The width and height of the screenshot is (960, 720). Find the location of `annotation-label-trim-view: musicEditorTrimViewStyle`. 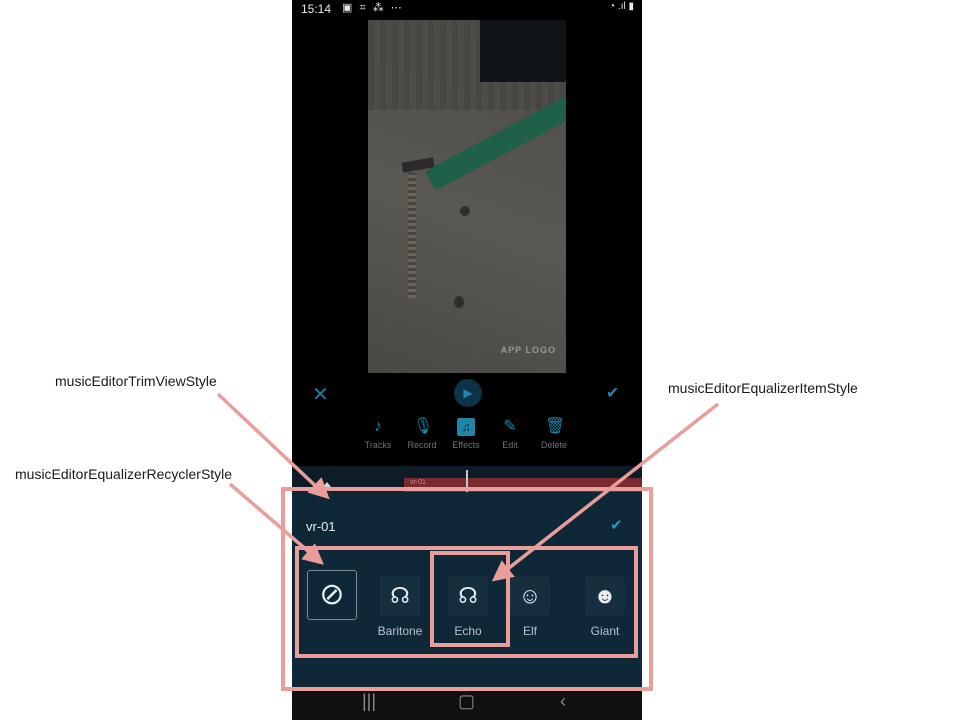

annotation-label-trim-view: musicEditorTrimViewStyle is located at coordinates (136, 381).